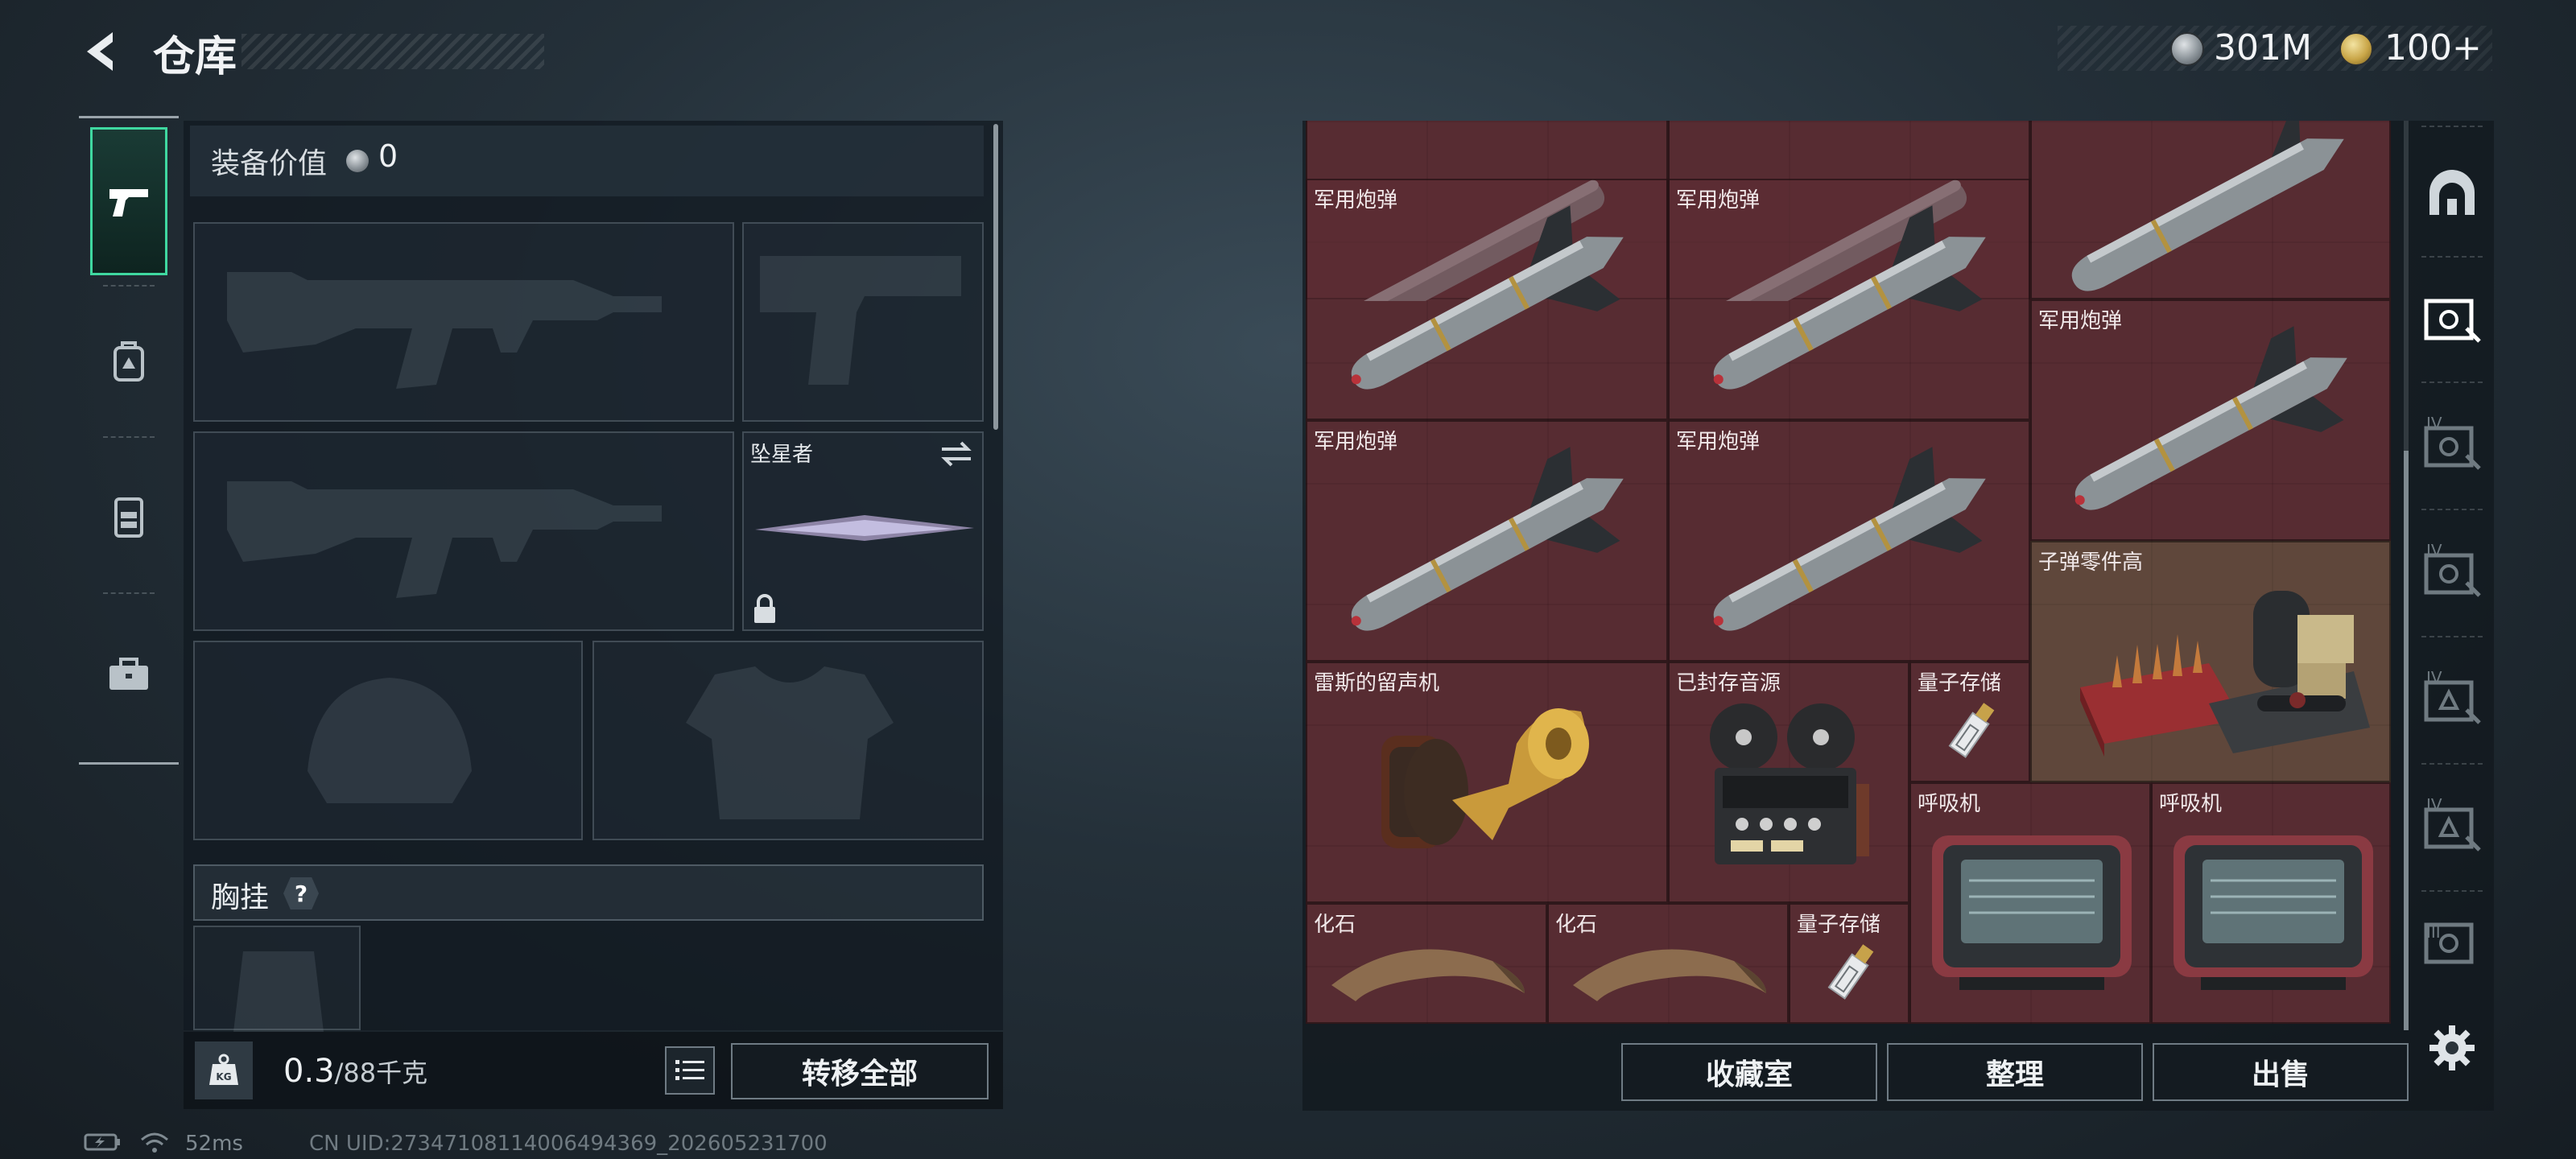  I want to click on backpack-icon, so click(129, 361).